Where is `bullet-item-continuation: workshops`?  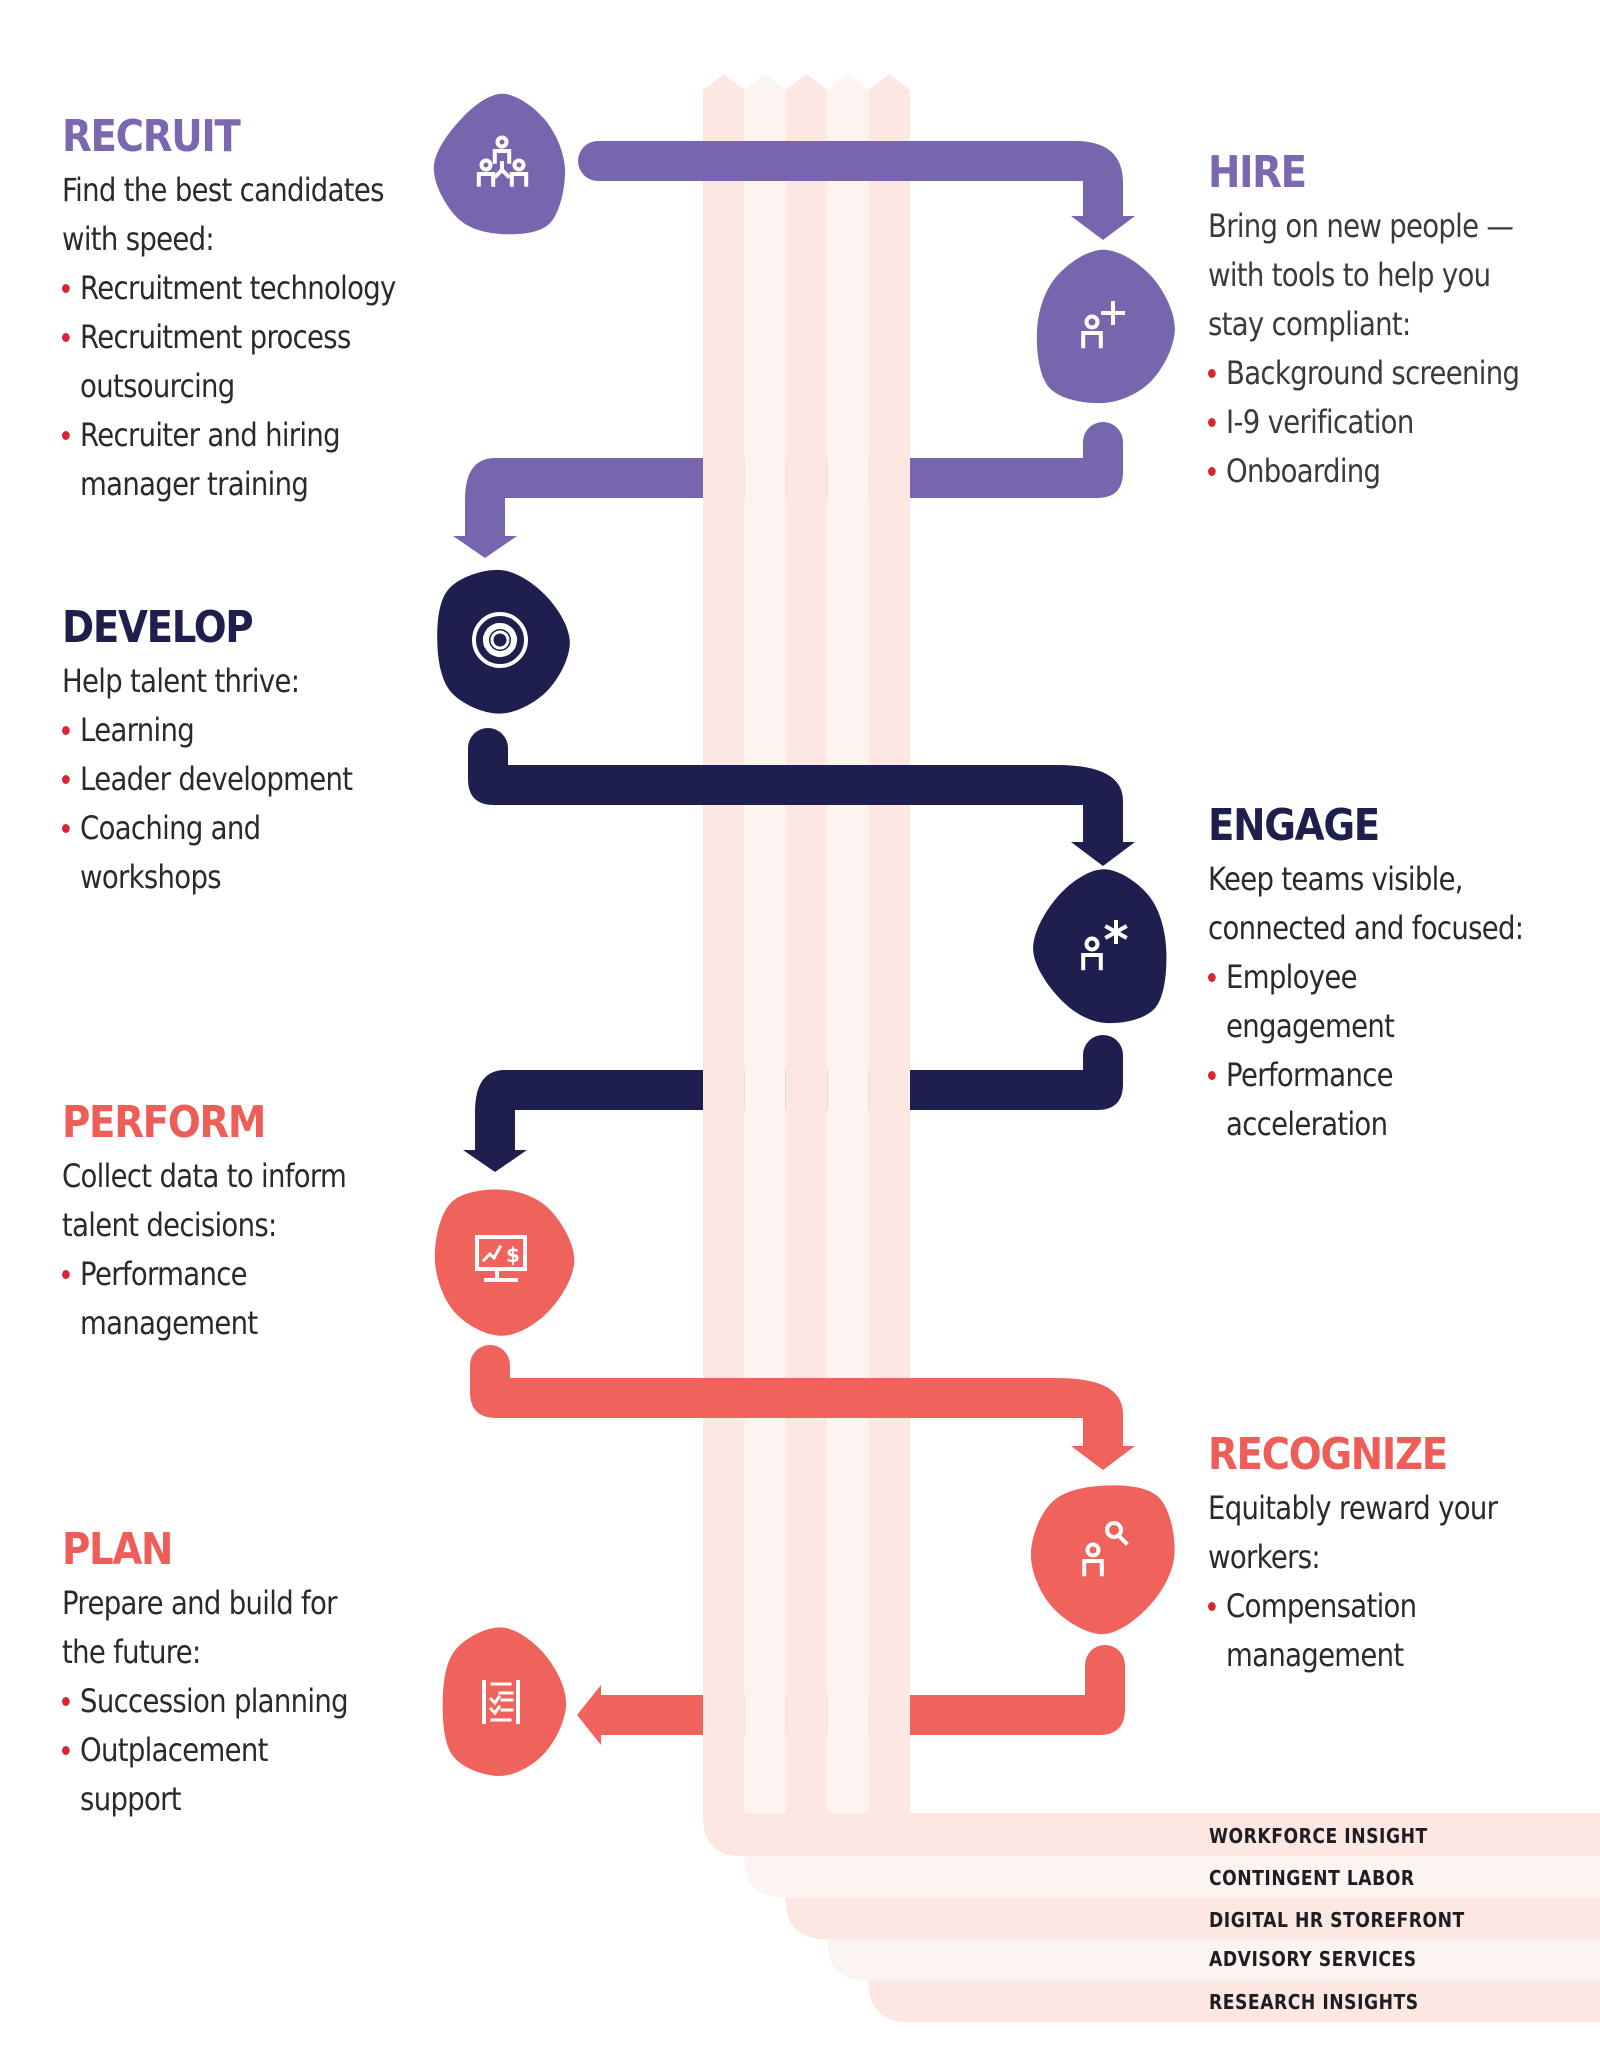
bullet-item-continuation: workshops is located at coordinates (207, 877).